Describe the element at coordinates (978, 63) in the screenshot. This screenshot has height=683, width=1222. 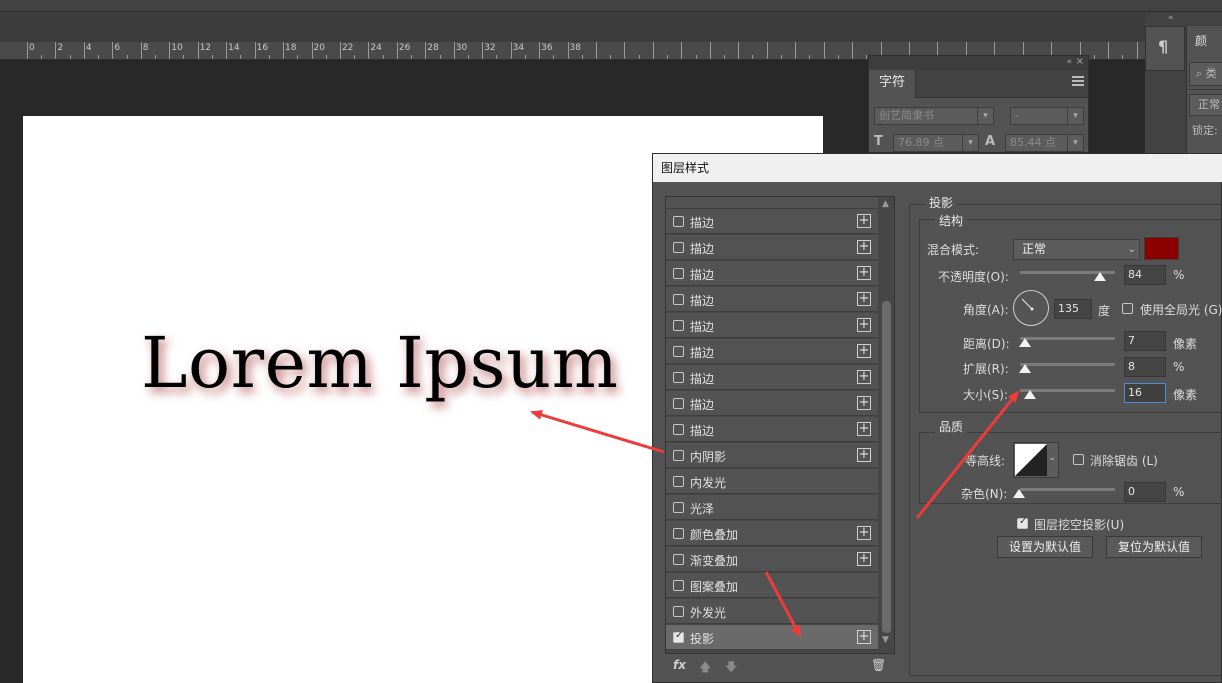
I see `panel-header: « ×` at that location.